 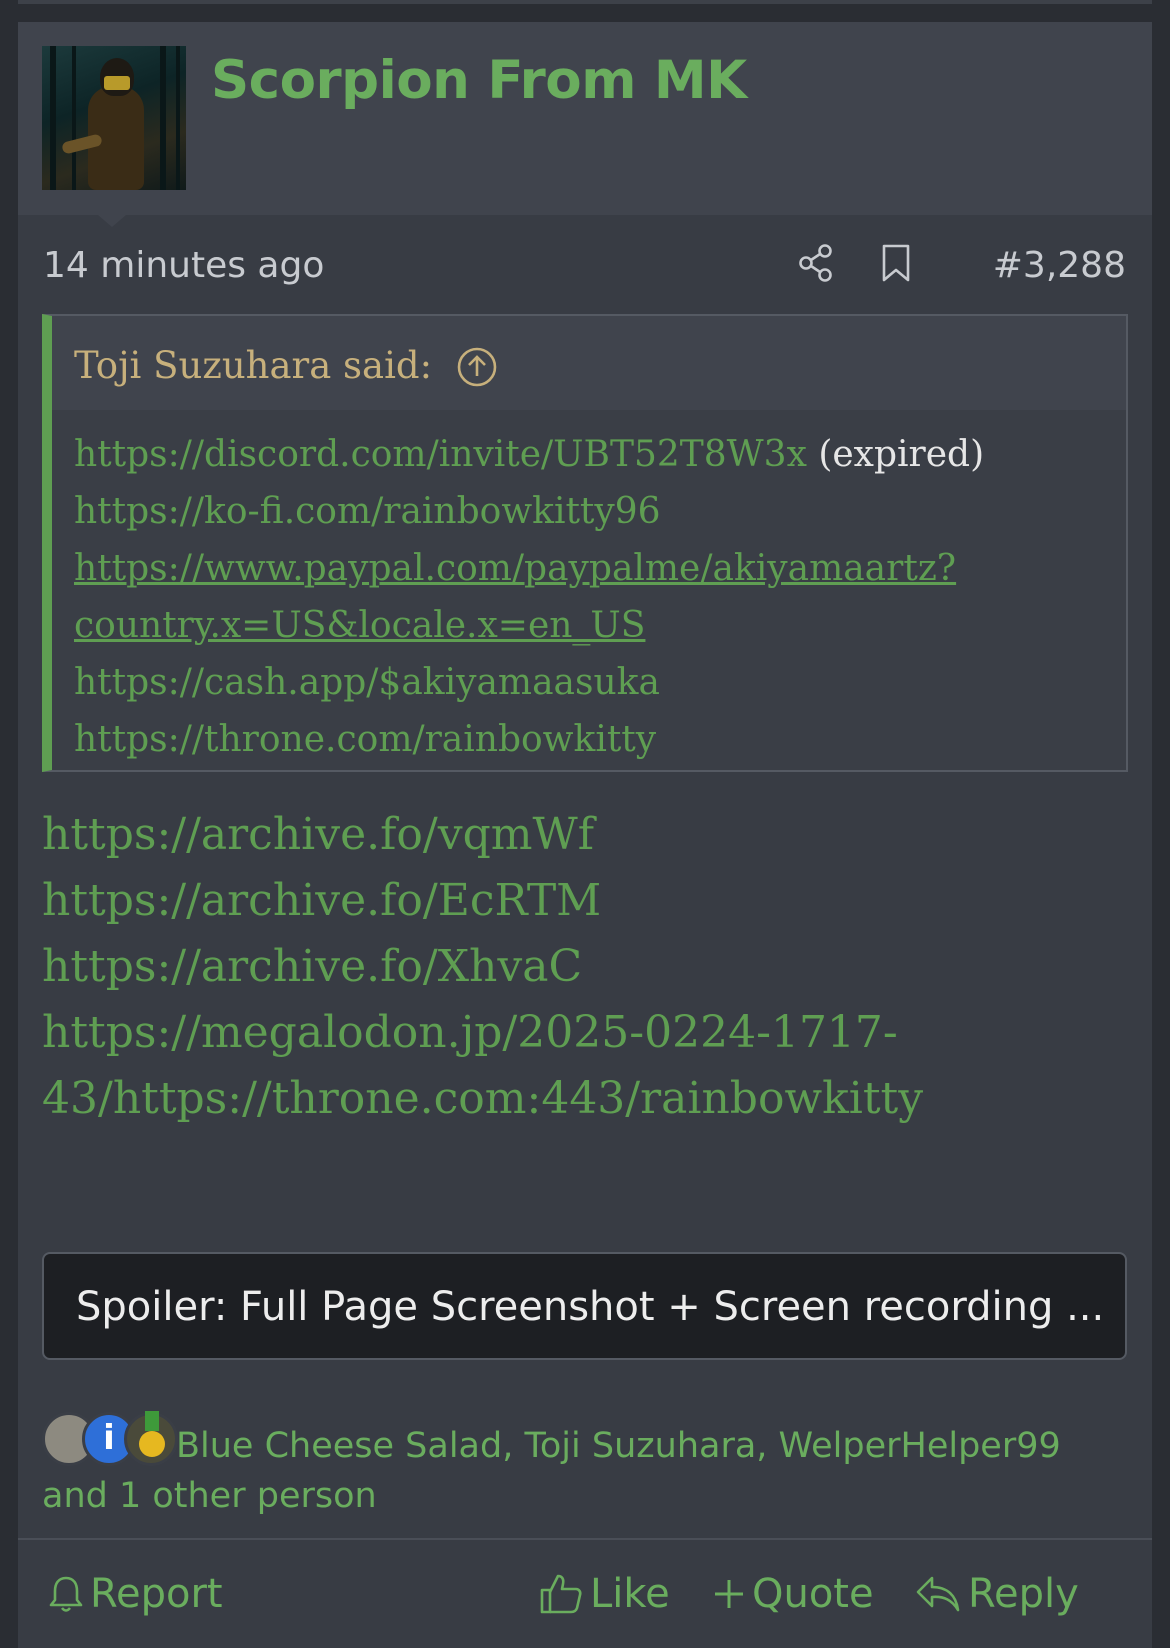 What do you see at coordinates (151, 1438) in the screenshot?
I see `medal-reaction-icon` at bounding box center [151, 1438].